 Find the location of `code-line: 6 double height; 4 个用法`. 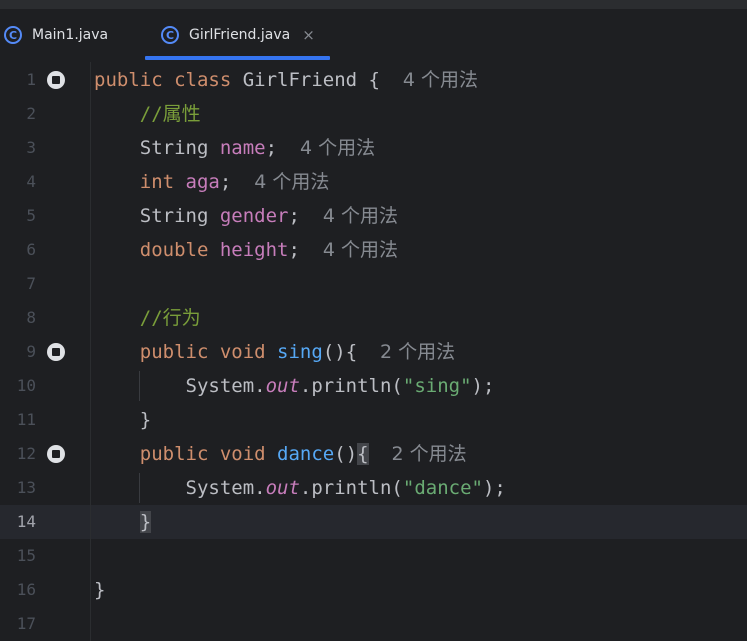

code-line: 6 double height; 4 个用法 is located at coordinates (373, 250).